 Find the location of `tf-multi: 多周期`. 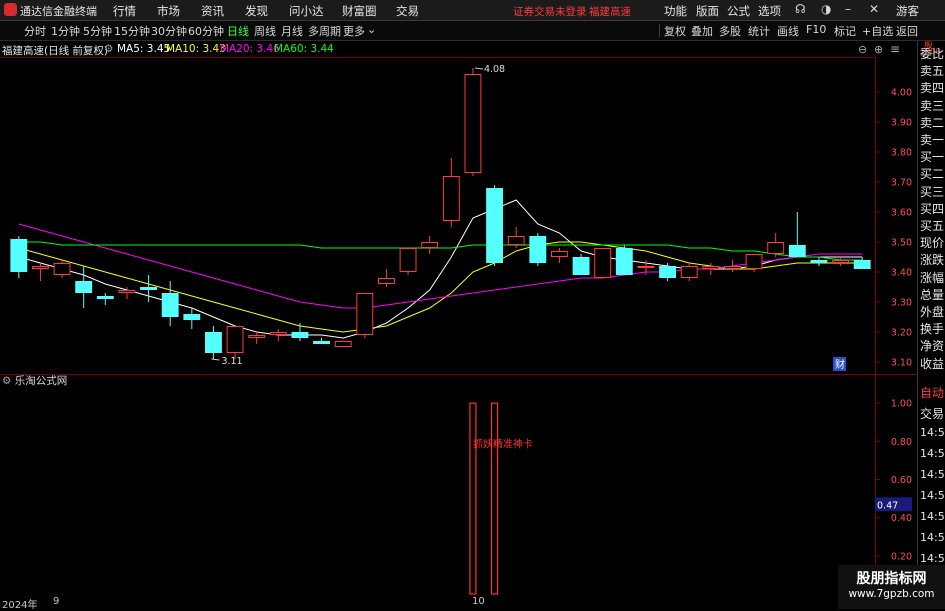

tf-multi: 多周期 is located at coordinates (324, 31).